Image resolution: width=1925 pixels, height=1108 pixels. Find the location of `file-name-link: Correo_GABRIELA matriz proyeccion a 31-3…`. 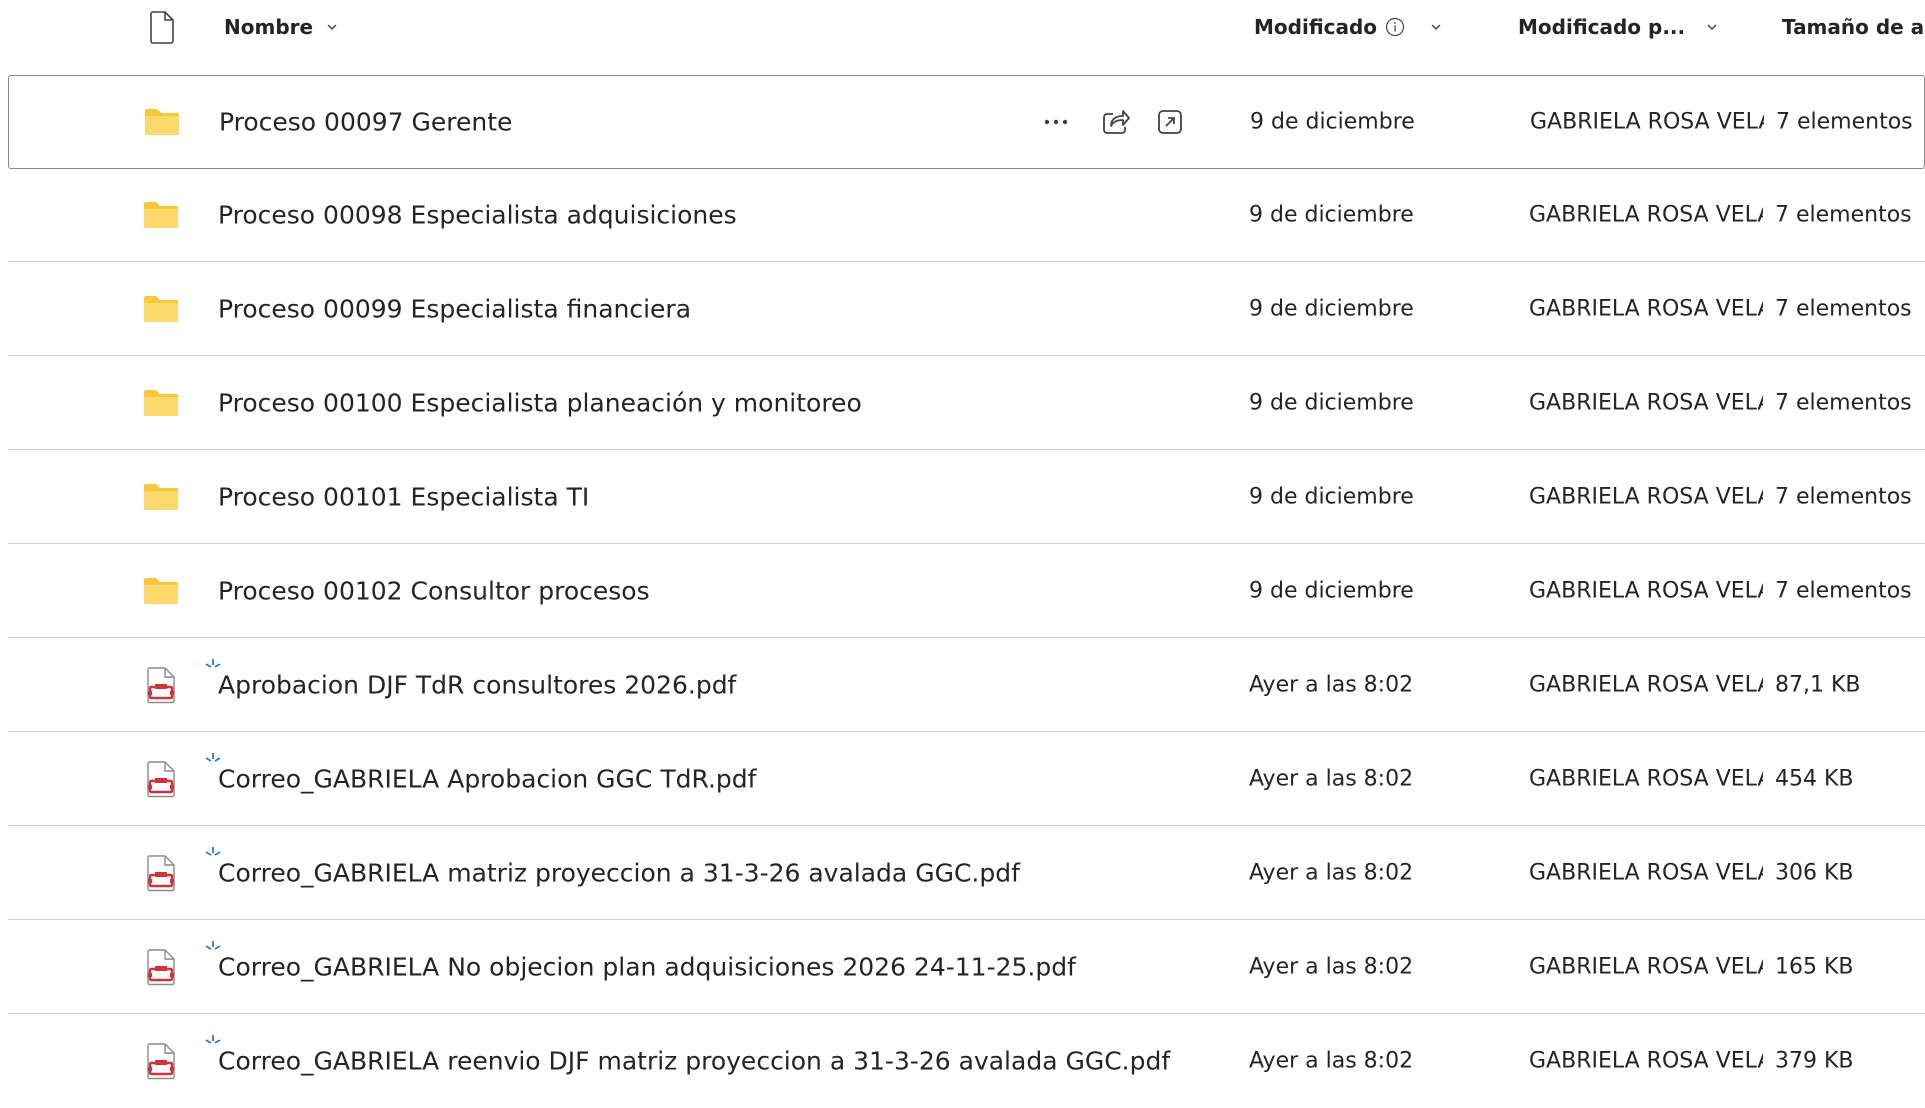

file-name-link: Correo_GABRIELA matriz proyeccion a 31-3… is located at coordinates (619, 872).